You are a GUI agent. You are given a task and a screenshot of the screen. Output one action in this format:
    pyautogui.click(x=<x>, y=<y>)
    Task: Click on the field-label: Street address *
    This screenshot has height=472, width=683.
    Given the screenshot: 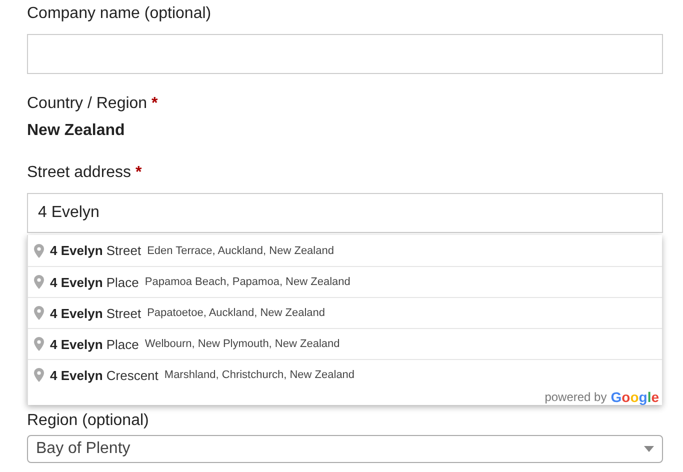 What is the action you would take?
    pyautogui.click(x=84, y=173)
    